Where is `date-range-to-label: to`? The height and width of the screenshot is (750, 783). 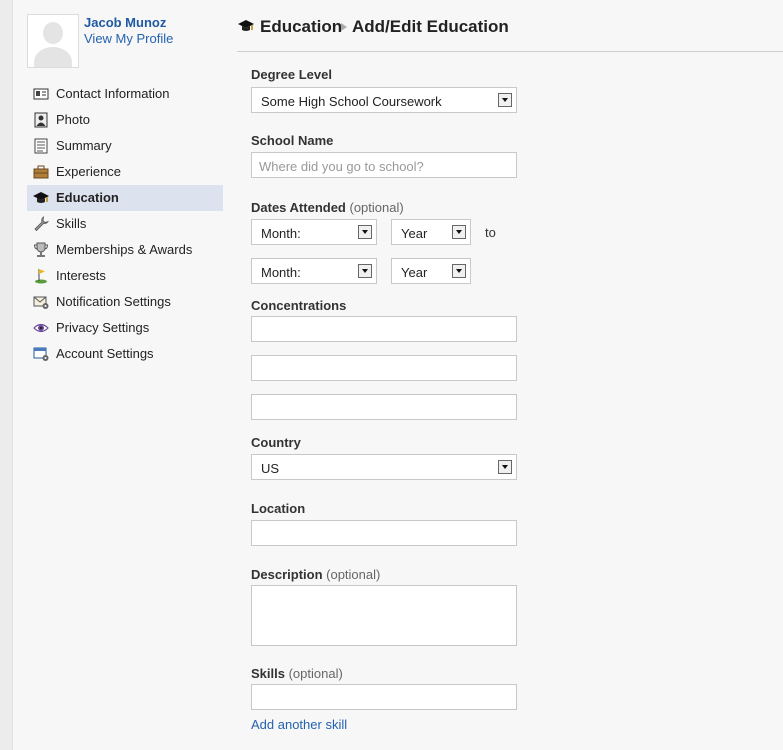
date-range-to-label: to is located at coordinates (490, 232).